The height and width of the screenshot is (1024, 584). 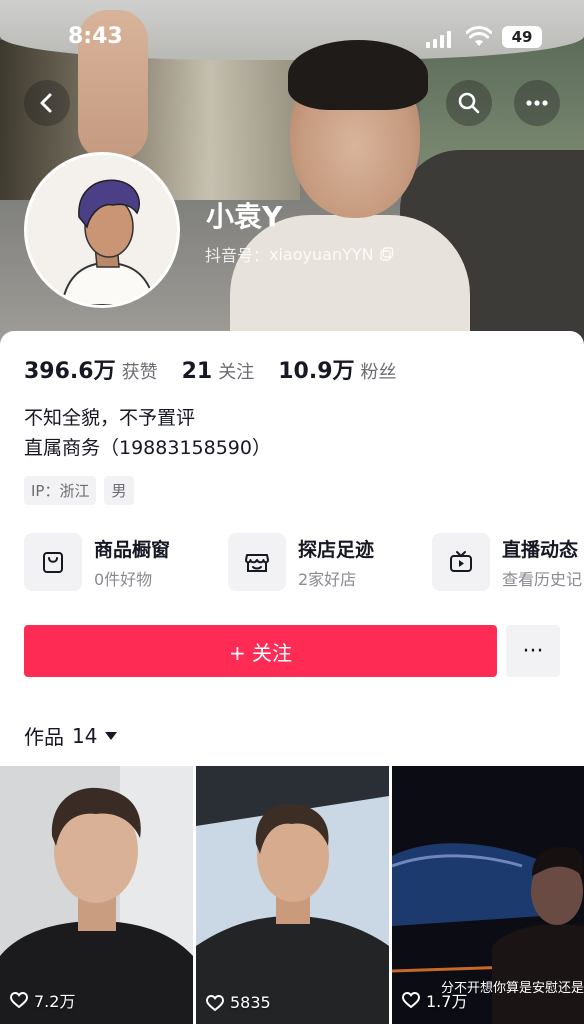 I want to click on video-likes-count: 1.7万, so click(x=447, y=1001).